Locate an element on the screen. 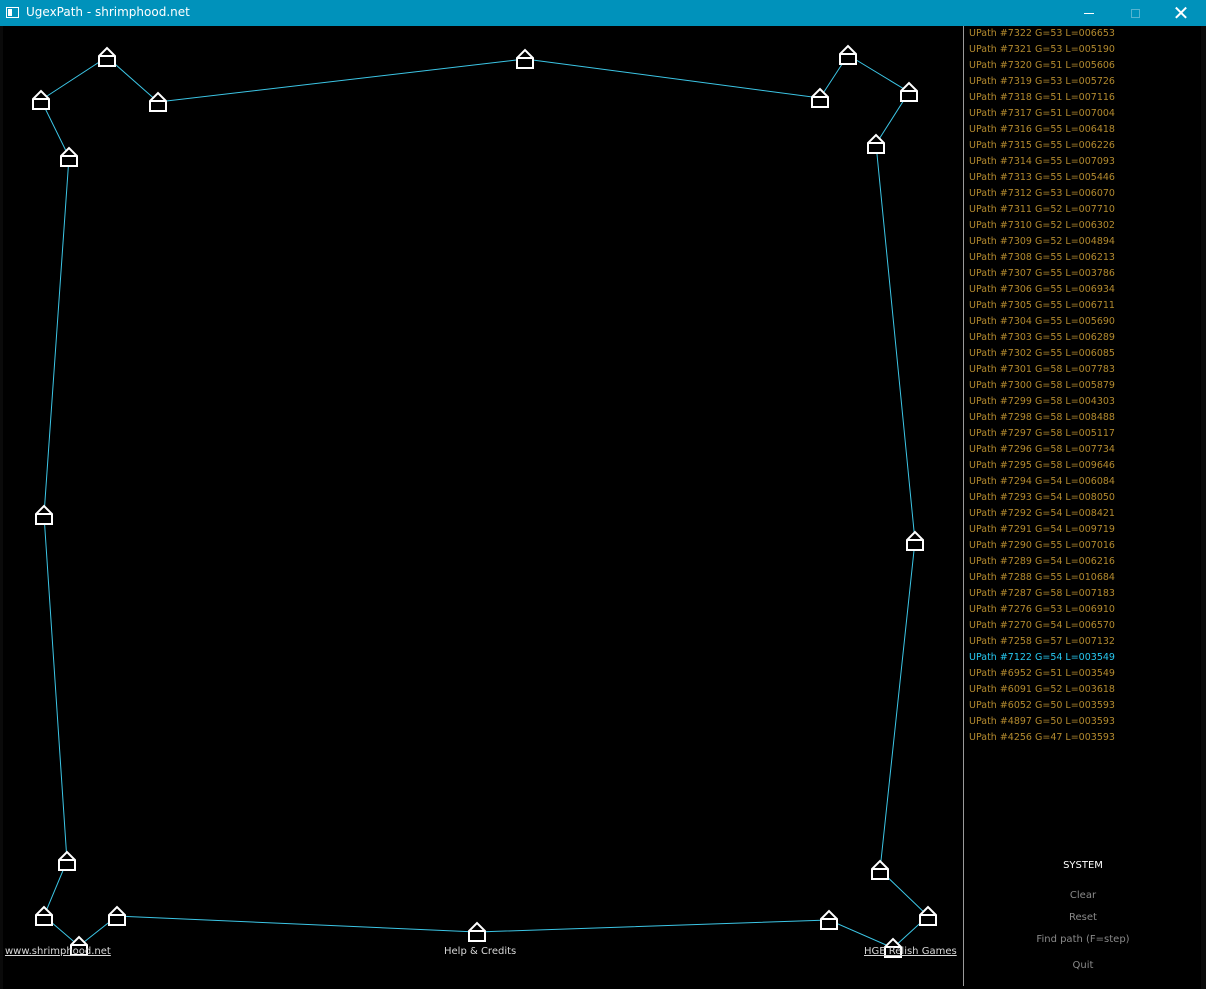 This screenshot has height=989, width=1206. path-list-item: UPath #4897 G=50 L=003593 is located at coordinates (1042, 722).